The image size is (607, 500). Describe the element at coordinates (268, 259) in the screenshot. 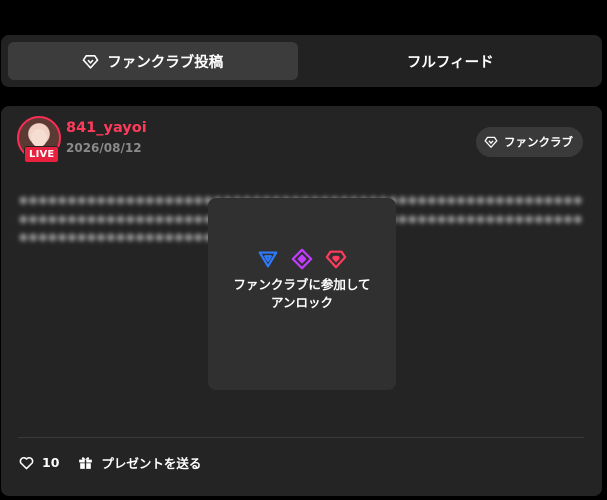

I see `triangle-icon` at that location.